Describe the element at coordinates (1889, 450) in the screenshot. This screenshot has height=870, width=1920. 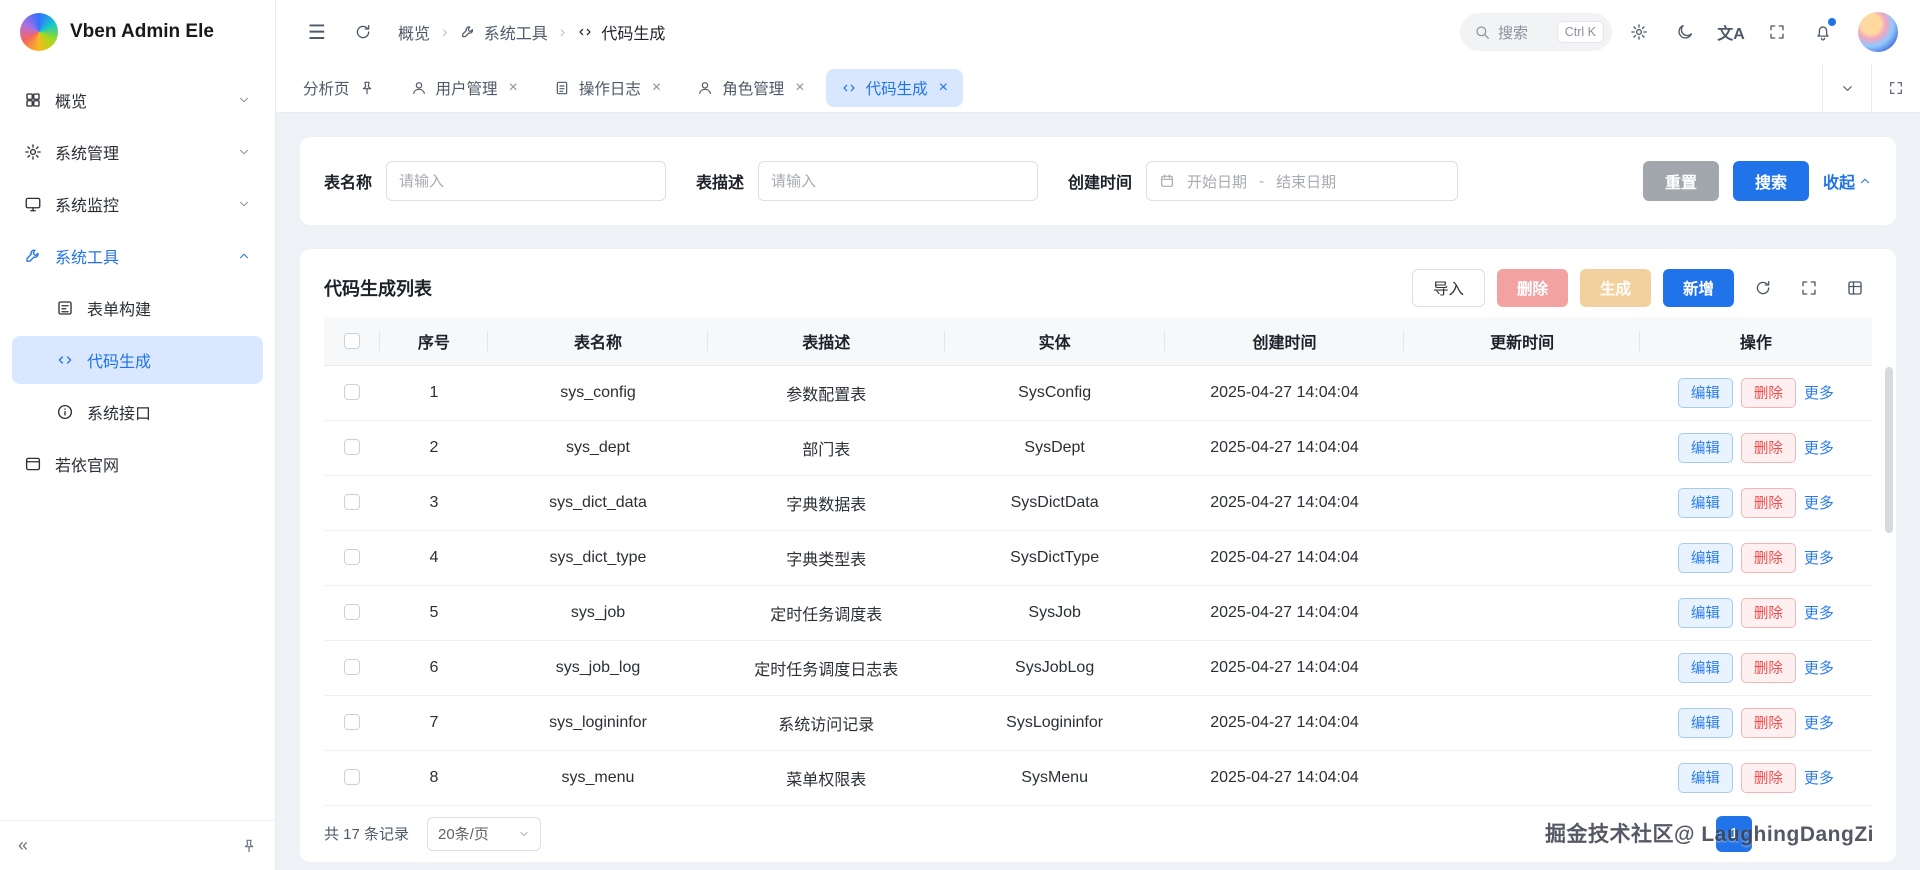
I see `table-scrollbar` at that location.